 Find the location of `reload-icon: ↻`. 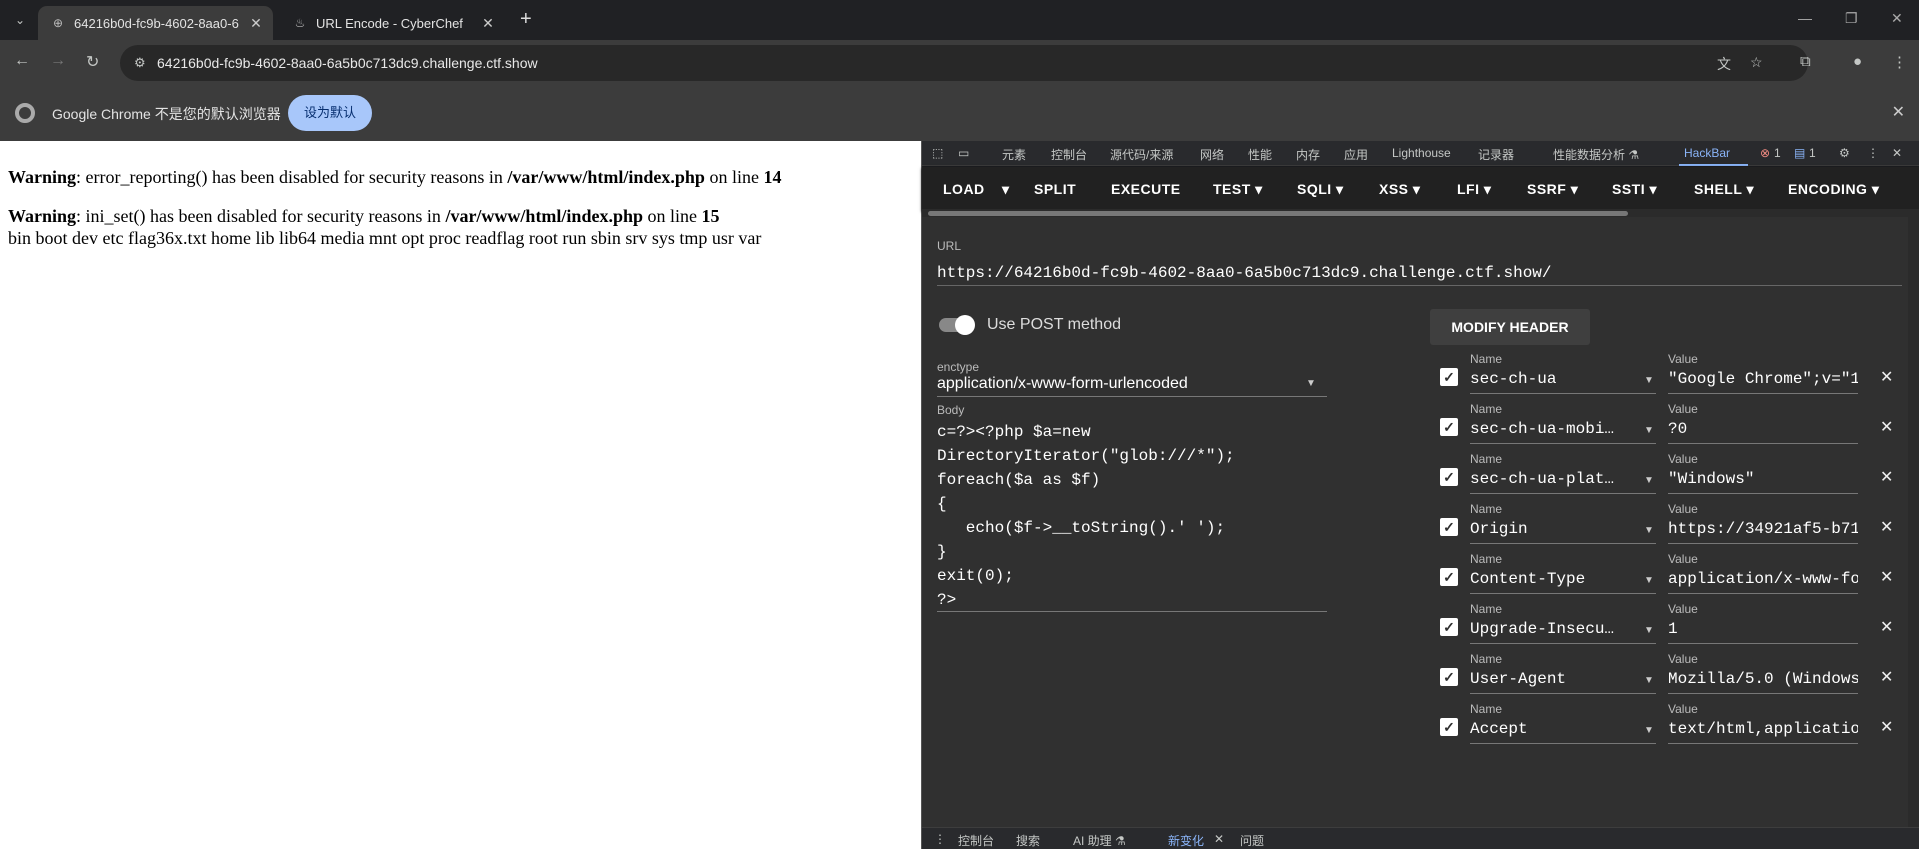

reload-icon: ↻ is located at coordinates (92, 62).